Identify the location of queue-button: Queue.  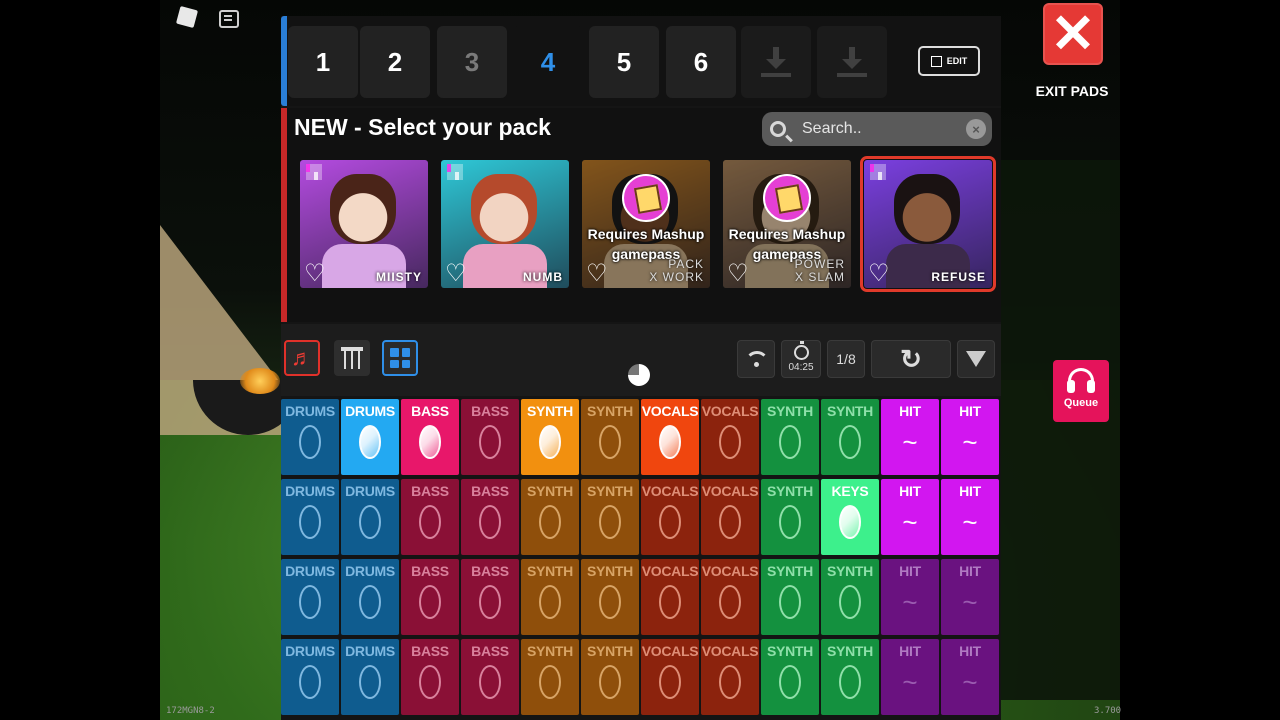
(1081, 391).